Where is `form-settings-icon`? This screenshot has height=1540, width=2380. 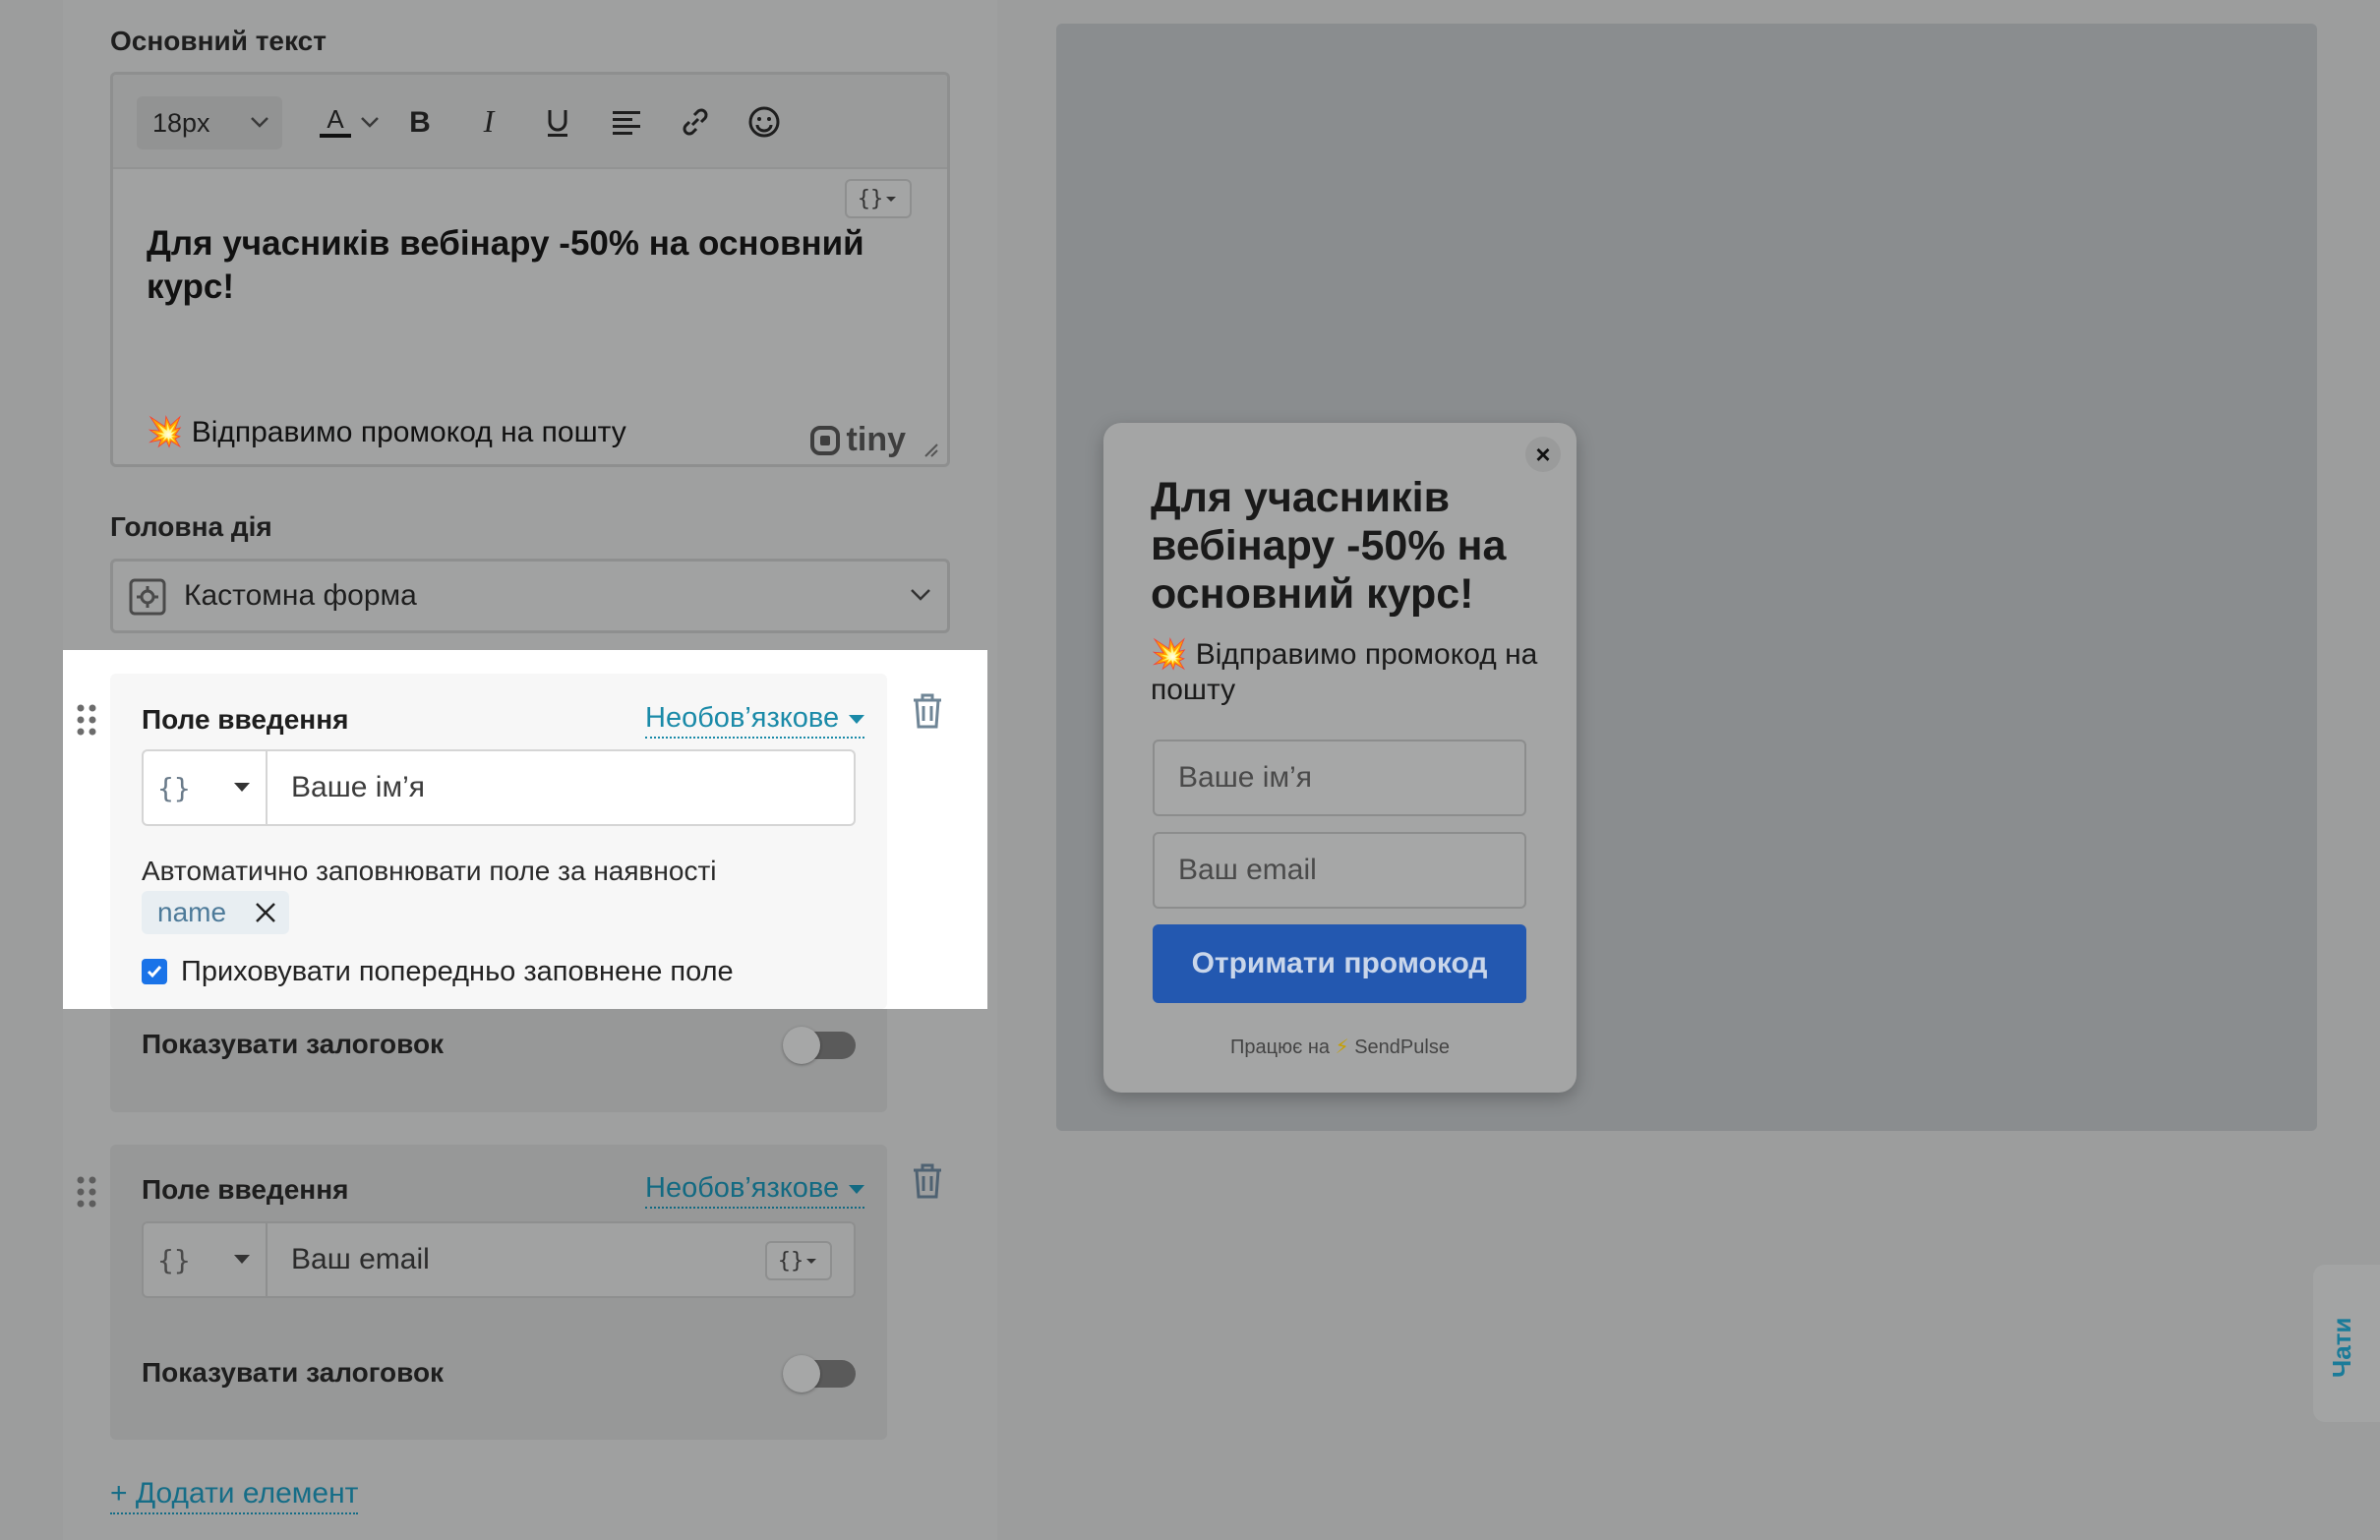 form-settings-icon is located at coordinates (147, 597).